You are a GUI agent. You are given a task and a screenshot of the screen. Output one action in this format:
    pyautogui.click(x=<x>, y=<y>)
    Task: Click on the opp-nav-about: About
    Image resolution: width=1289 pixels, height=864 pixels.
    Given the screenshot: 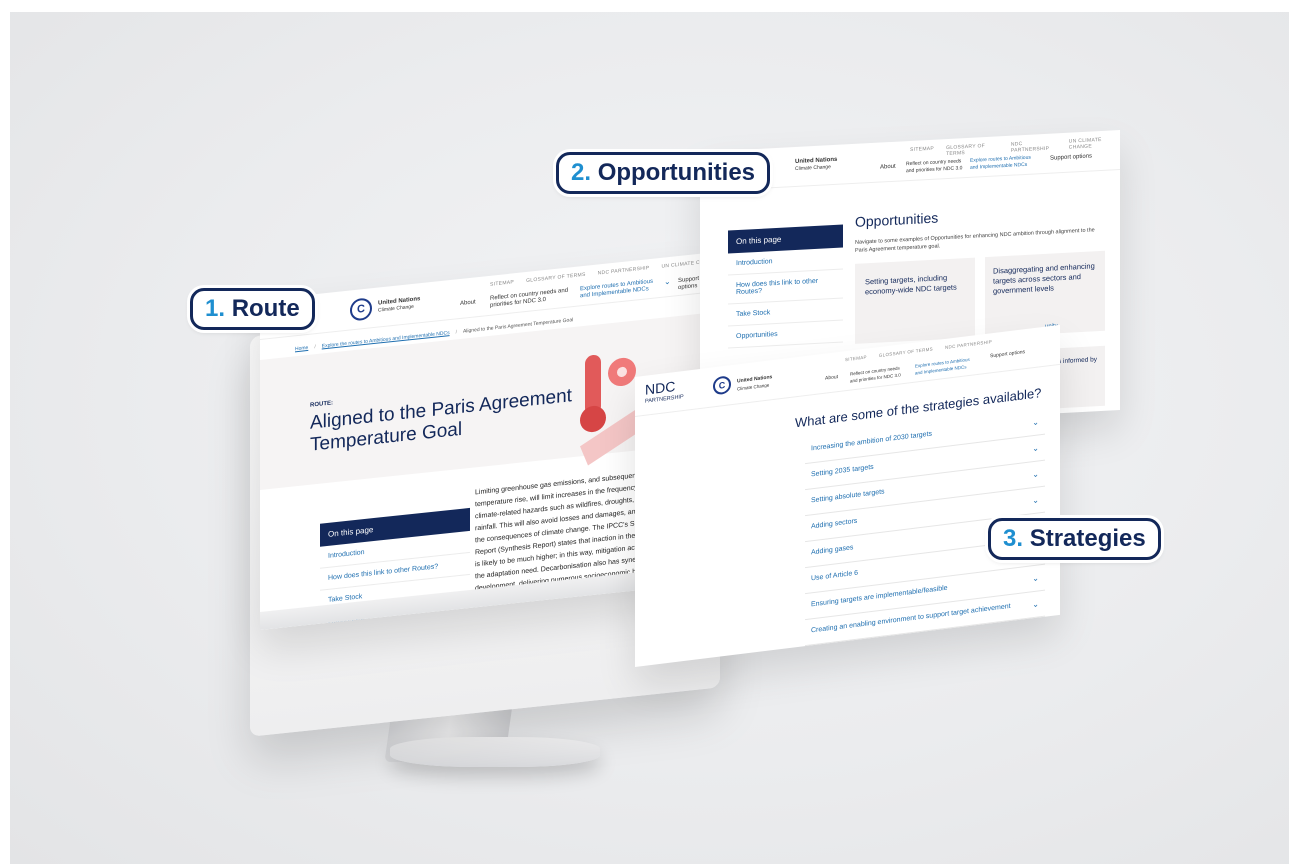 What is the action you would take?
    pyautogui.click(x=888, y=168)
    